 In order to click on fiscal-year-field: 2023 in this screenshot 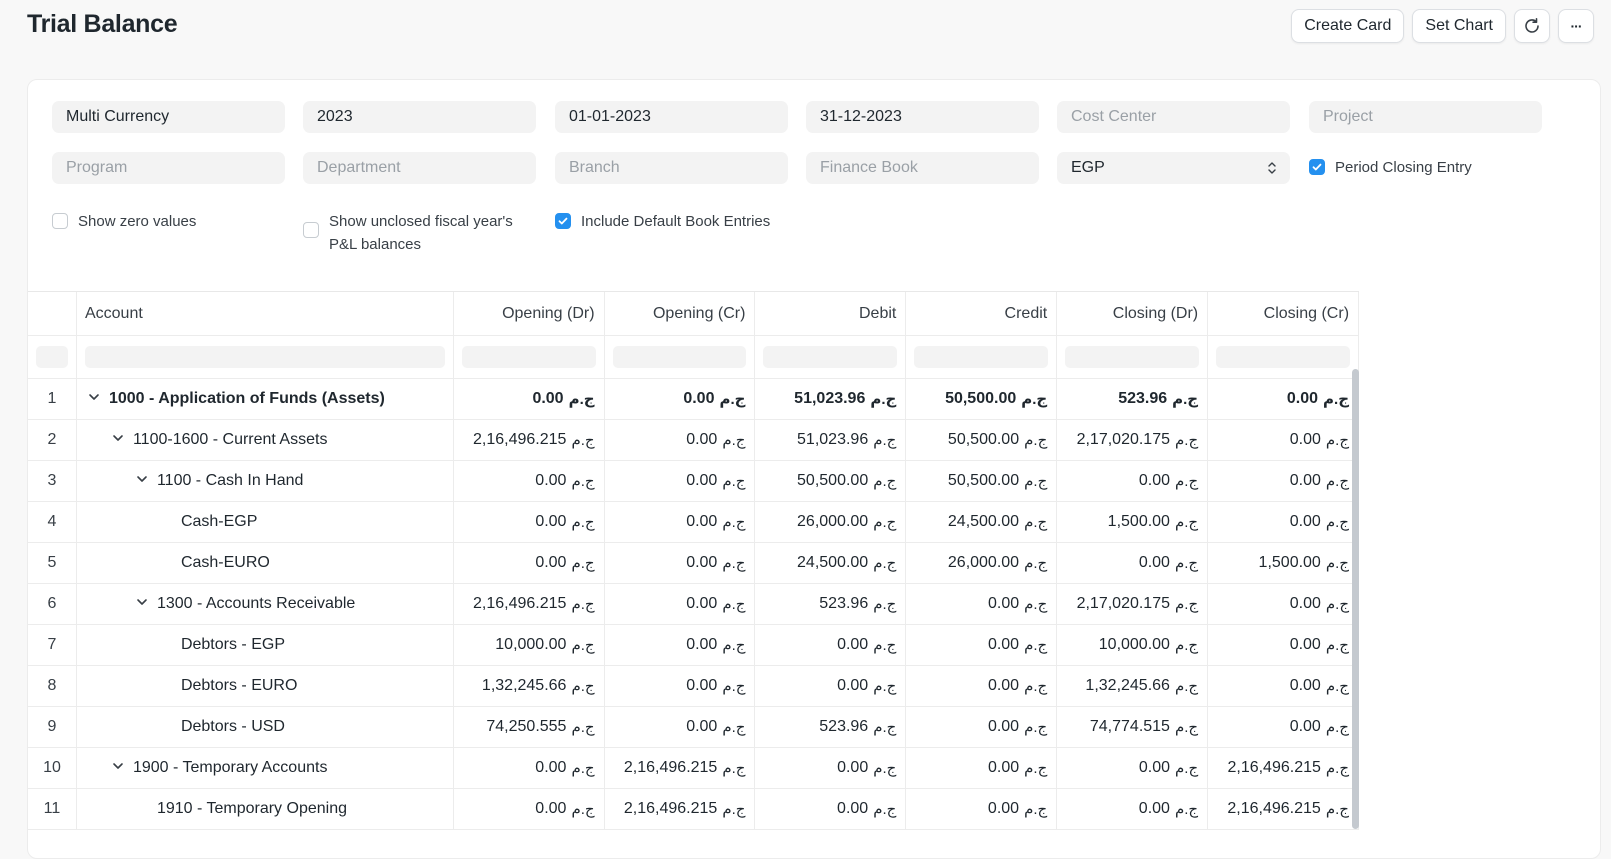, I will do `click(419, 117)`.